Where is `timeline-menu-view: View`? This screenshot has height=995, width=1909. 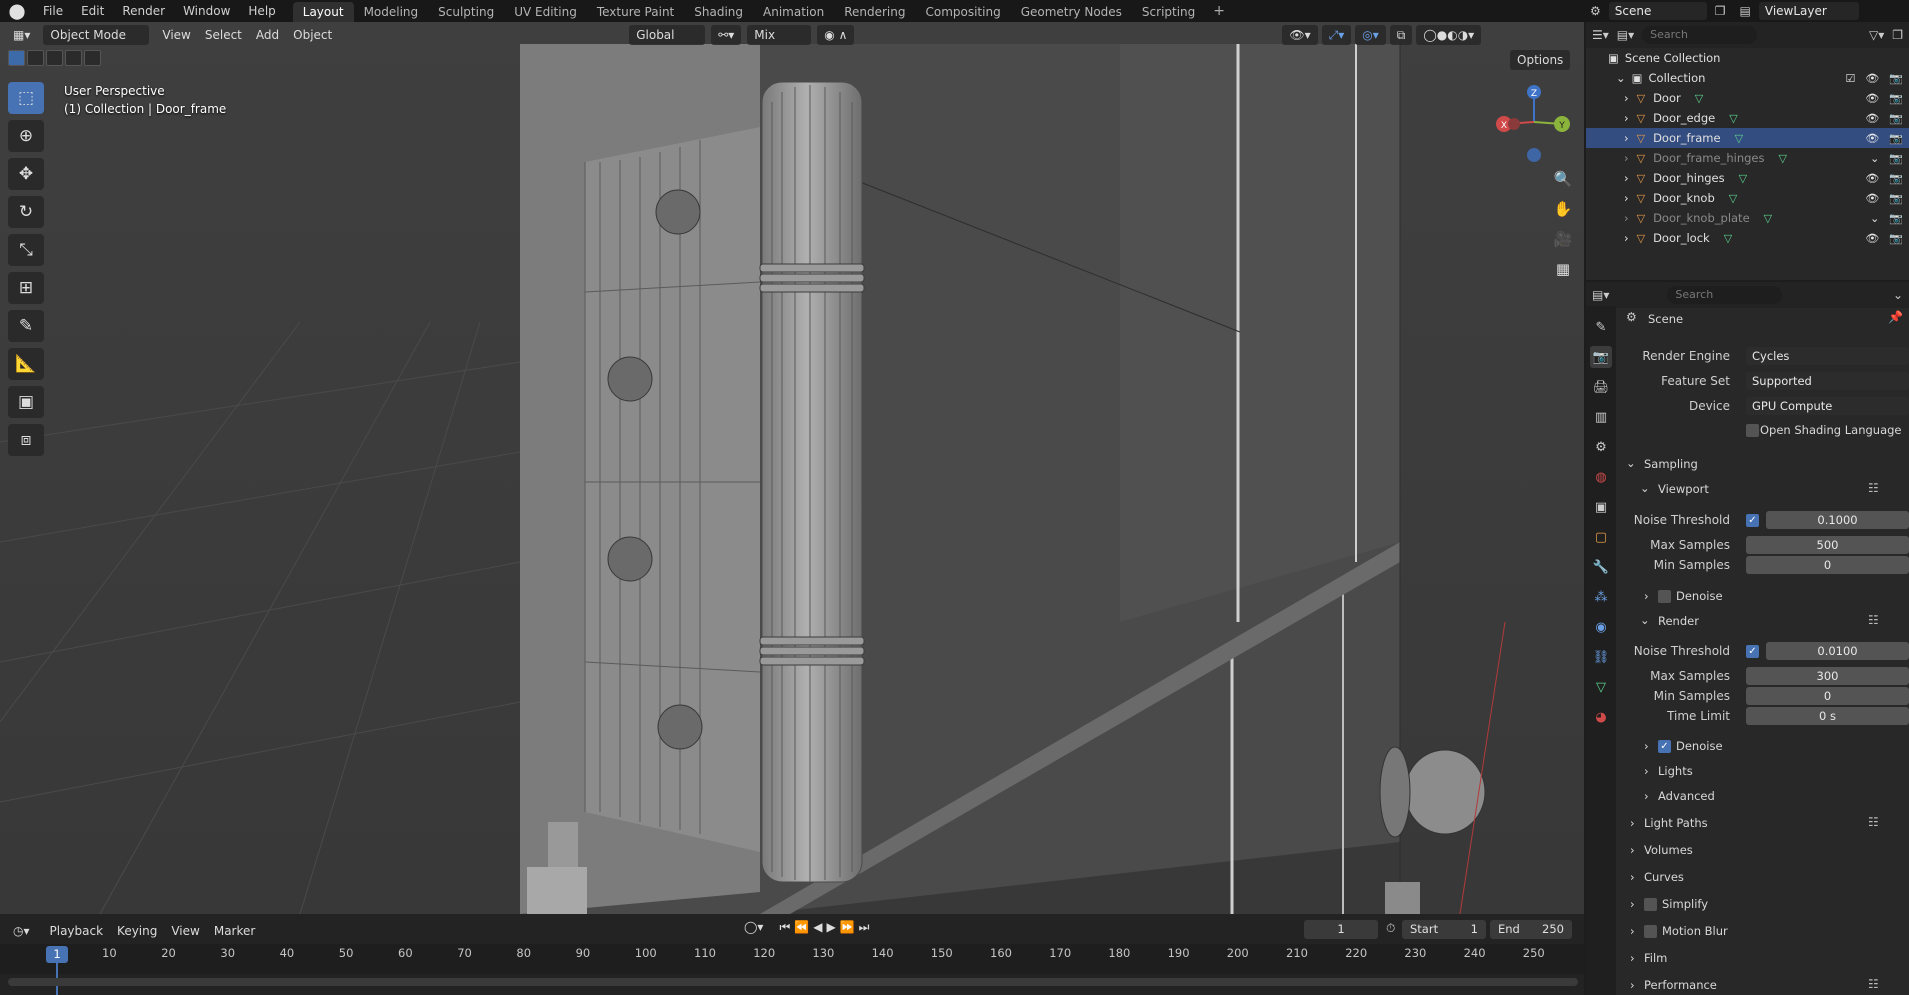 timeline-menu-view: View is located at coordinates (185, 931).